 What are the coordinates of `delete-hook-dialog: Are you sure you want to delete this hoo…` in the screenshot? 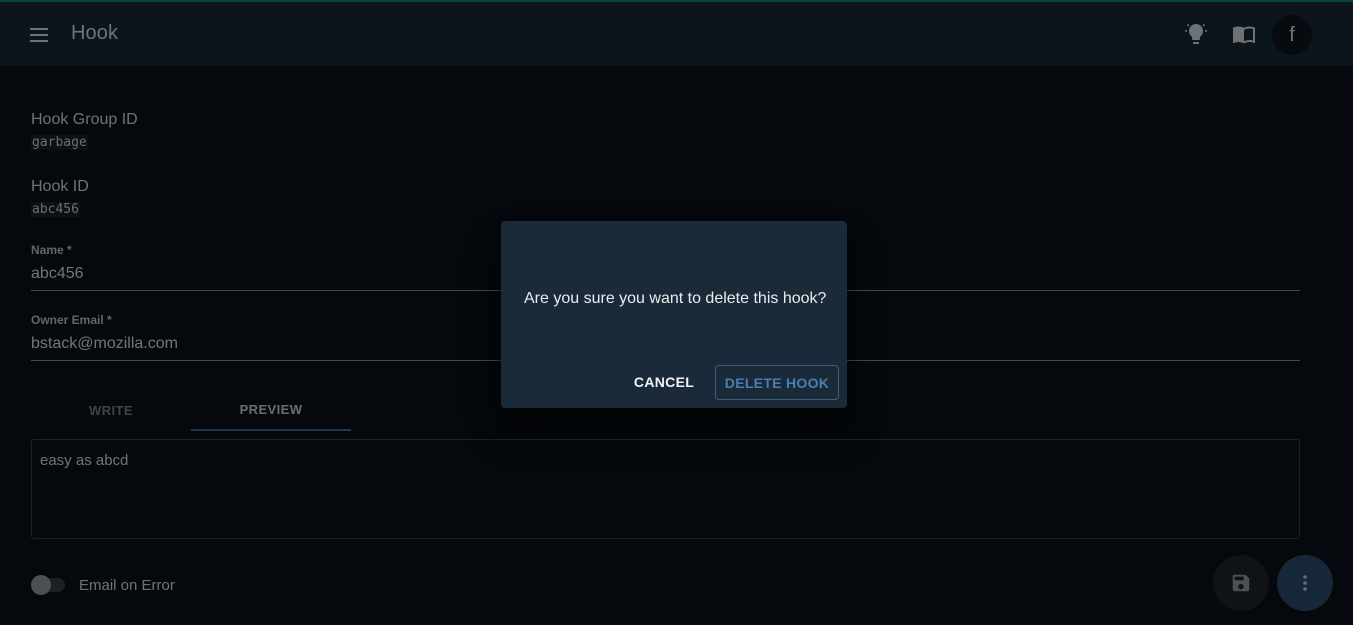 It's located at (674, 314).